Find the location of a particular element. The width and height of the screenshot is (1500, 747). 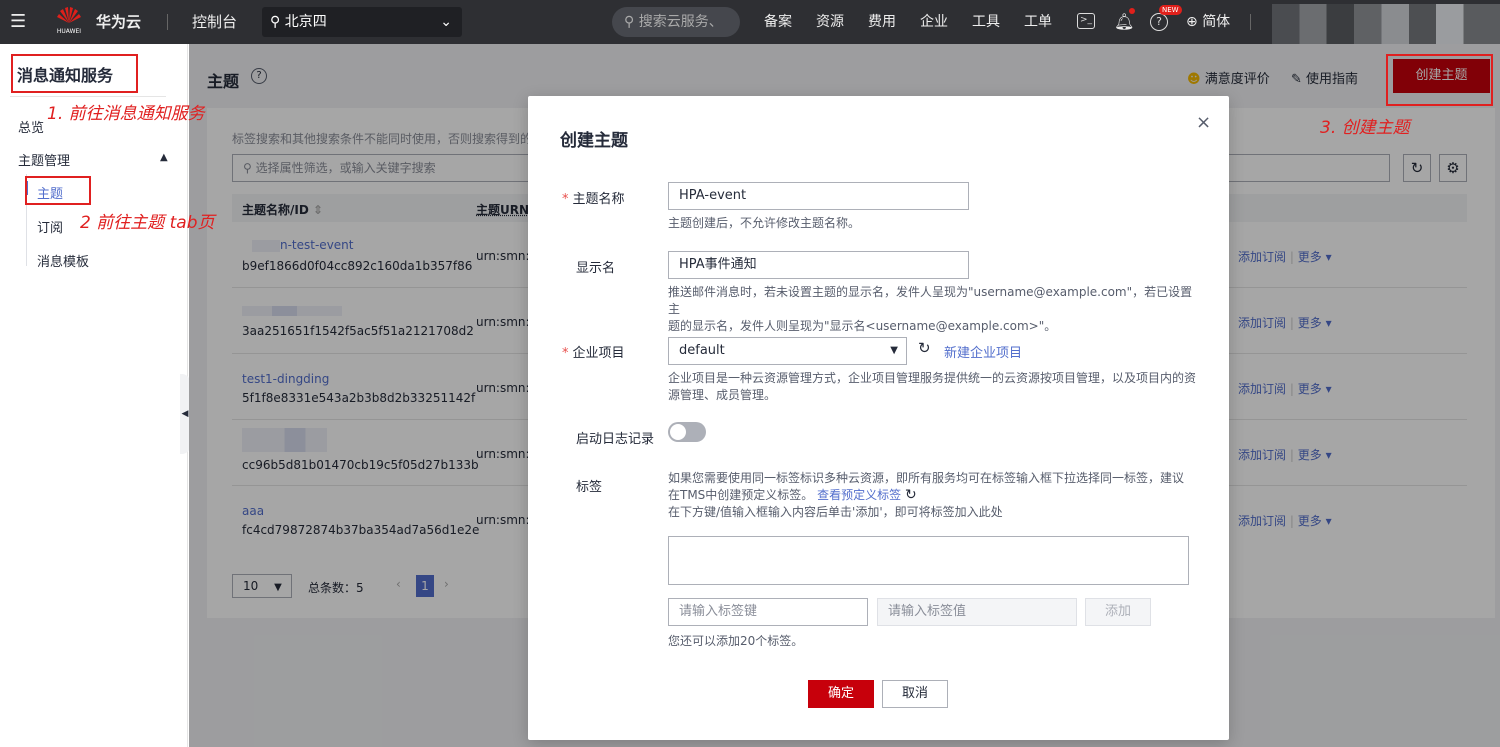

tag-list-box is located at coordinates (928, 560).